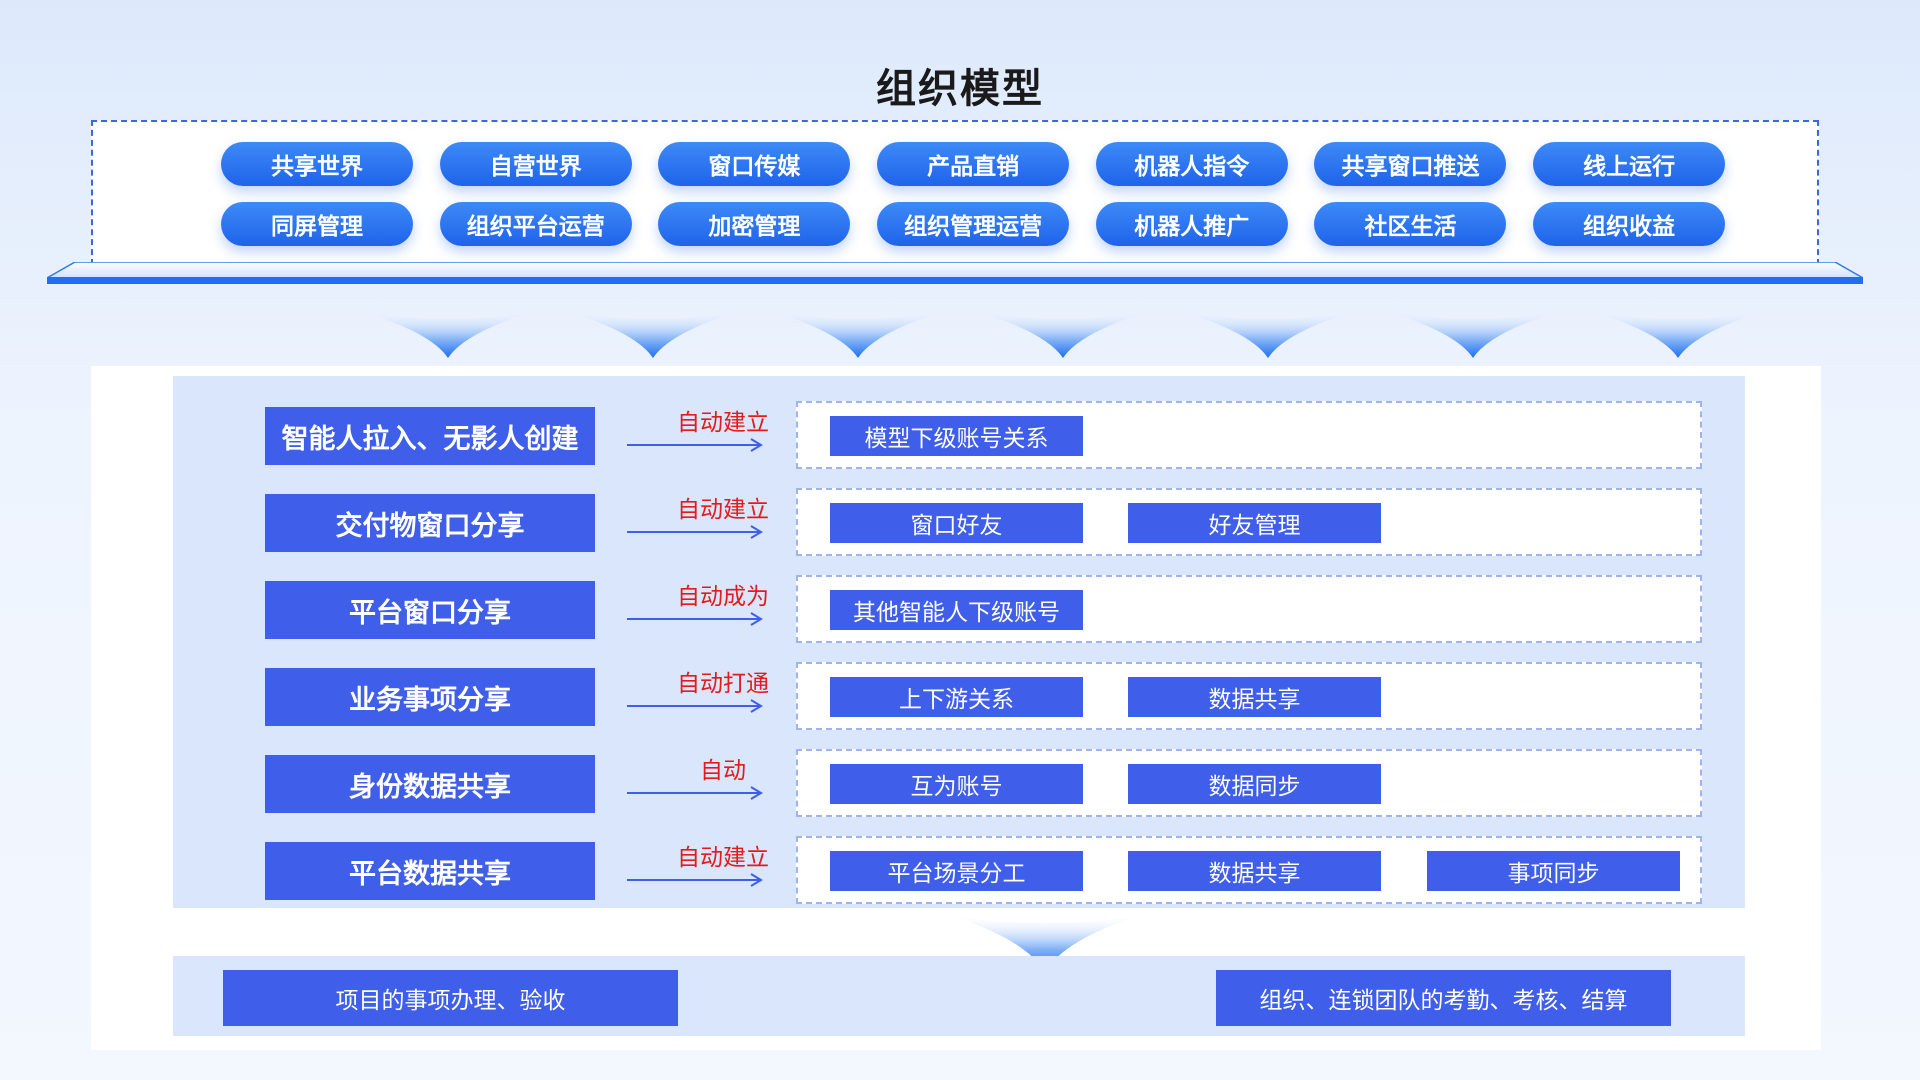 The image size is (1920, 1080). I want to click on feature-pill: 线上运行, so click(1629, 164).